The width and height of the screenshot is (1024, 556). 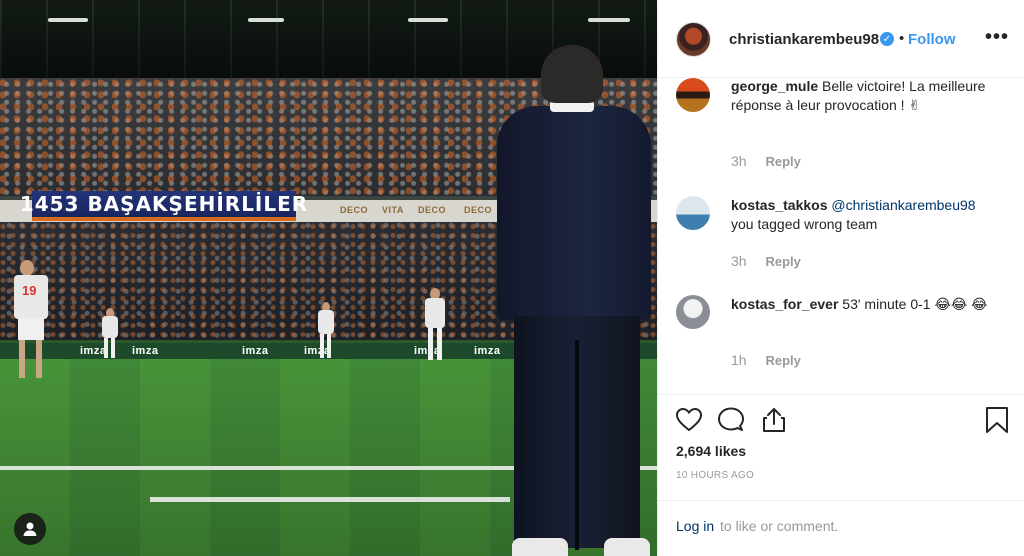 What do you see at coordinates (30, 529) in the screenshot?
I see `user-tag-icon` at bounding box center [30, 529].